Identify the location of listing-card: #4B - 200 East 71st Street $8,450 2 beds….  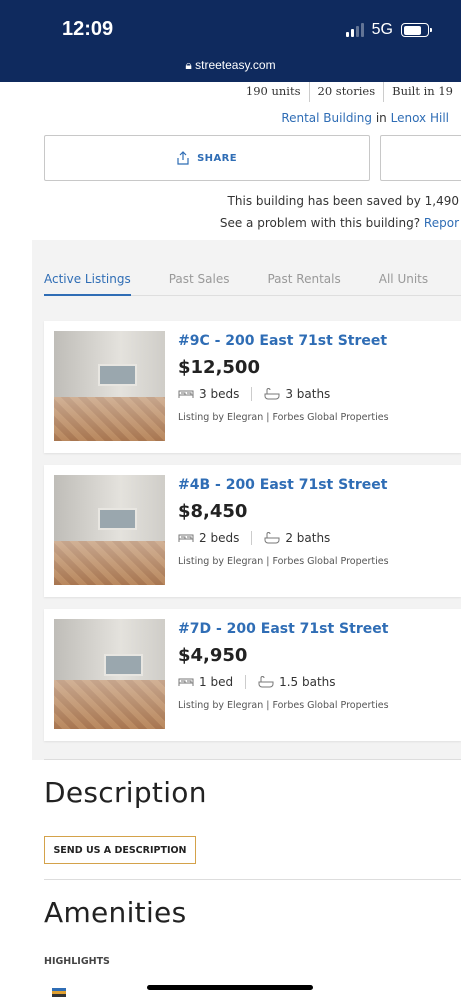
(252, 531).